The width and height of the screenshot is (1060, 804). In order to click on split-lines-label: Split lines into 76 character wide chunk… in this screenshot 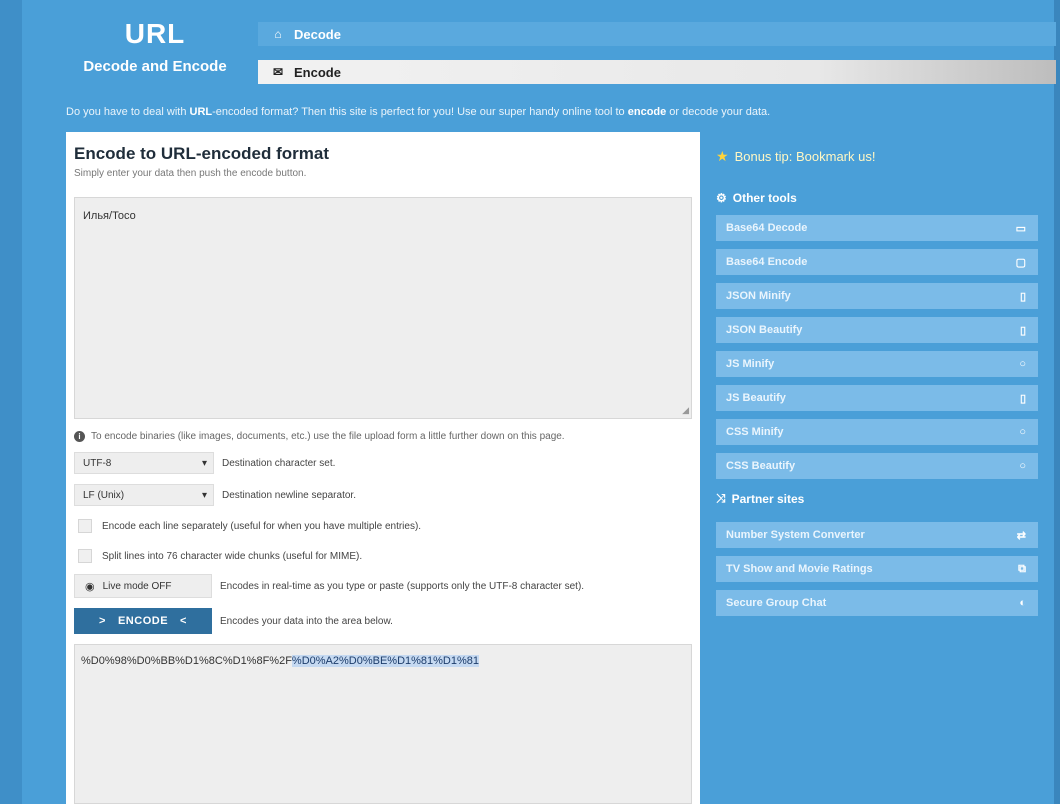, I will do `click(232, 556)`.